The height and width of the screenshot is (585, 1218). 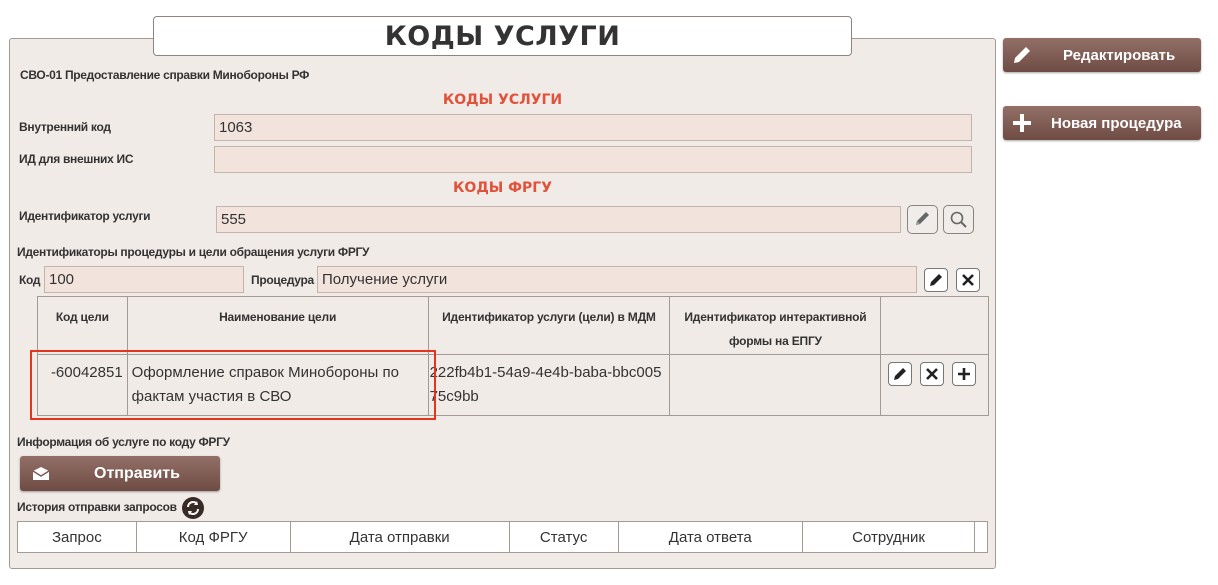 I want to click on history-label: История отправки запросов, so click(x=97, y=507).